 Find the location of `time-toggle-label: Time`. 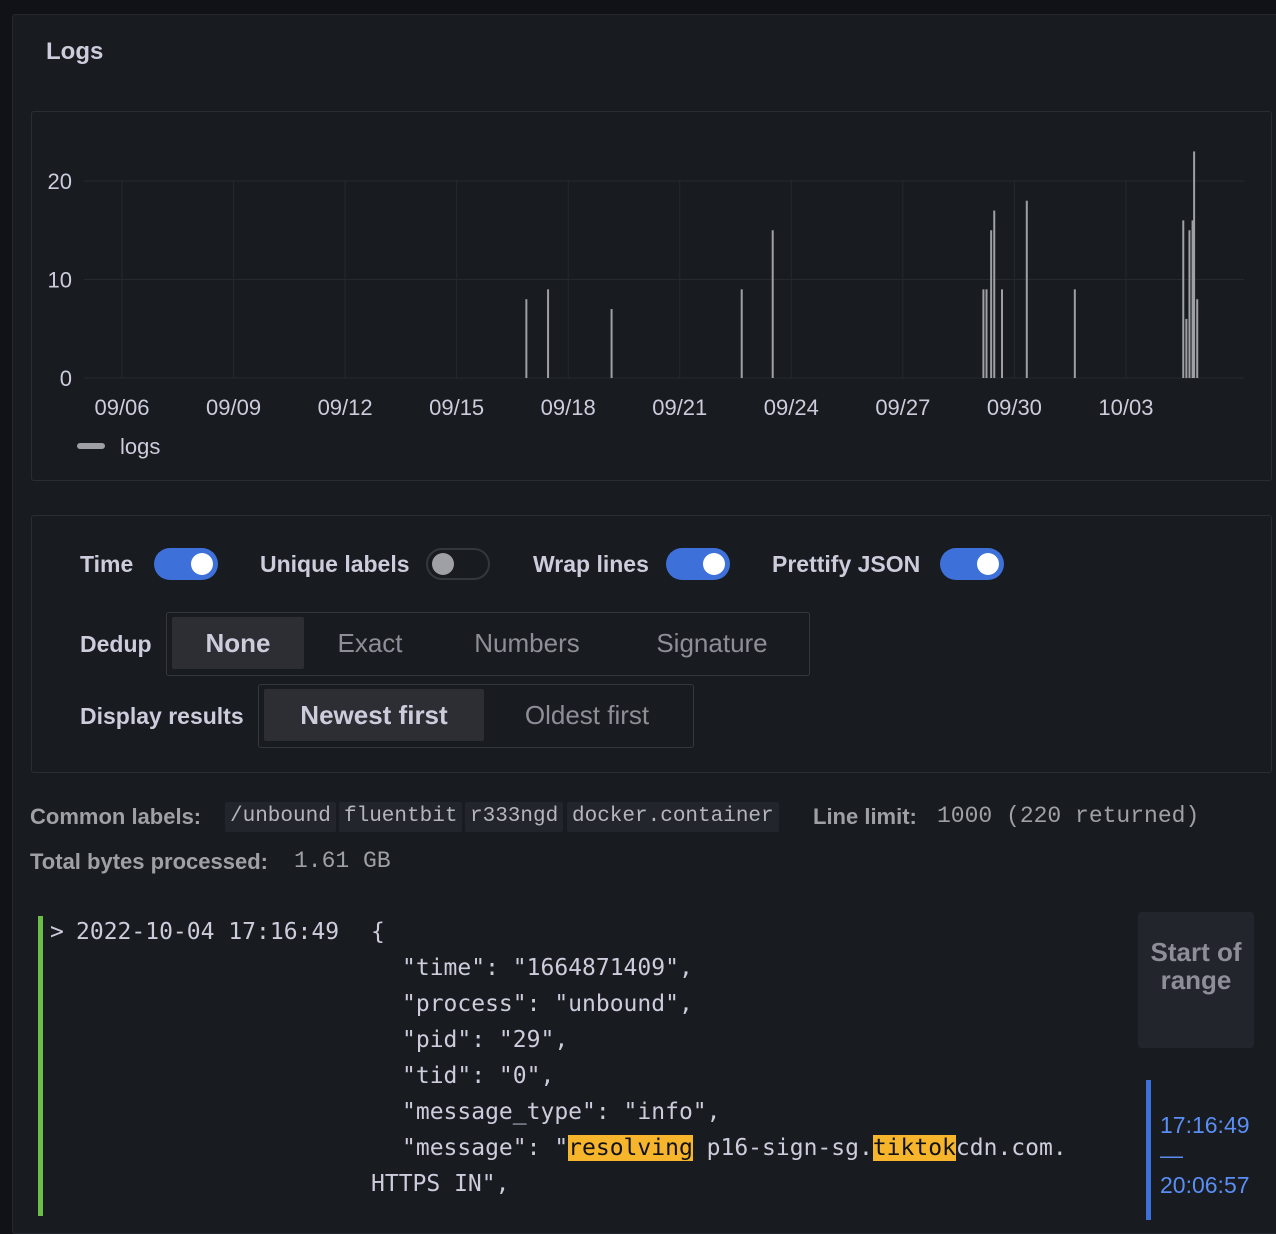

time-toggle-label: Time is located at coordinates (107, 564).